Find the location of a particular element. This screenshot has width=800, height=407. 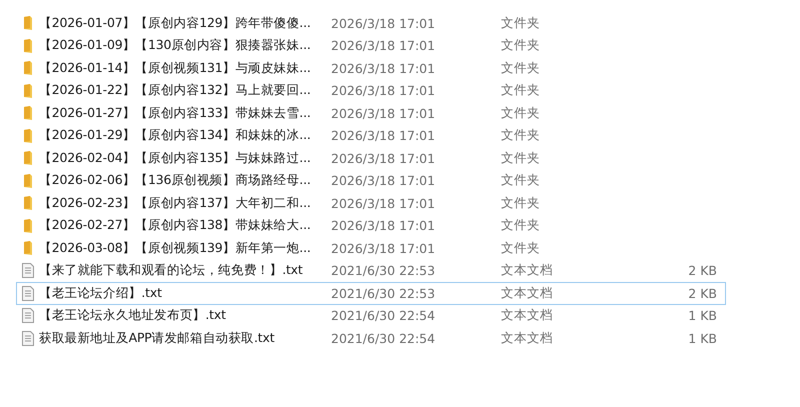

file-row: 【2026-01-07】【原创内容129】跨年带傻傻... 2026/3/18 17:01 文件夹 is located at coordinates (371, 23).